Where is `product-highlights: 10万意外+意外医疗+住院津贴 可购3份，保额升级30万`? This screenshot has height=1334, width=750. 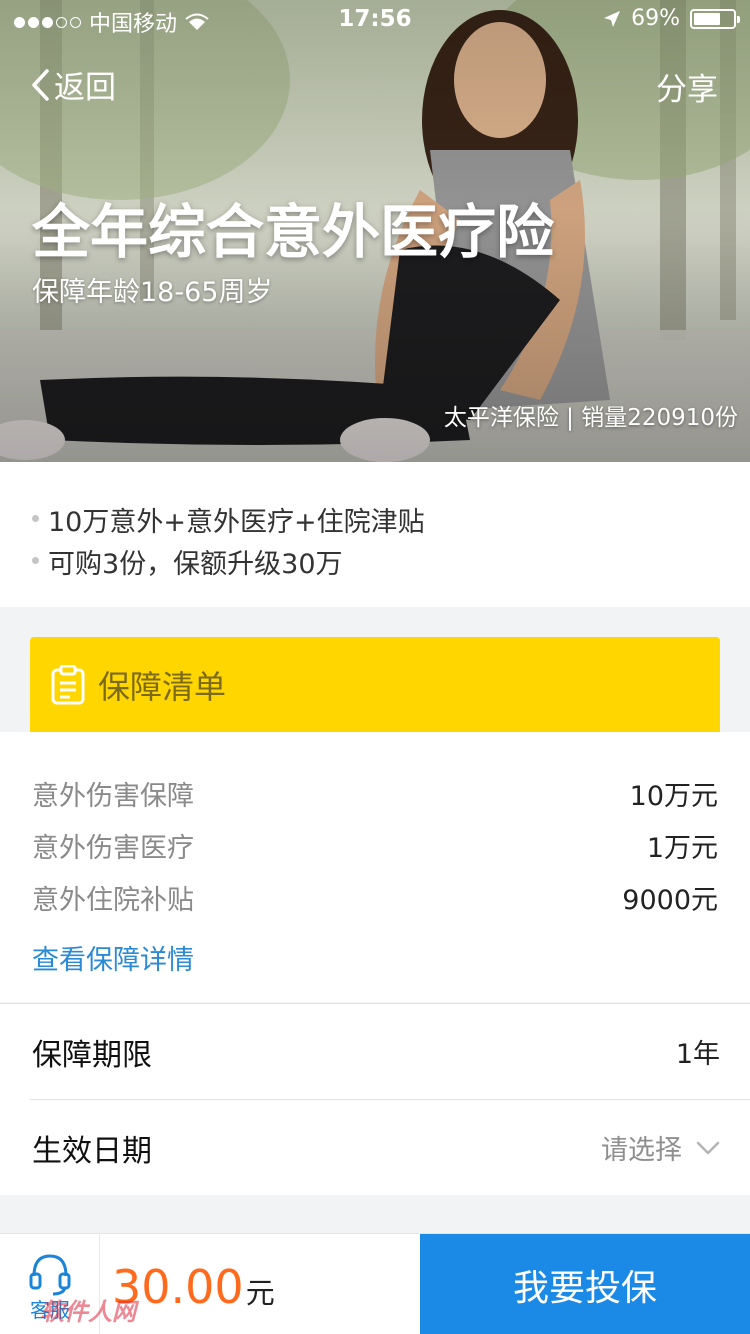 product-highlights: 10万意外+意外医疗+住院津贴 可购3份，保额升级30万 is located at coordinates (375, 534).